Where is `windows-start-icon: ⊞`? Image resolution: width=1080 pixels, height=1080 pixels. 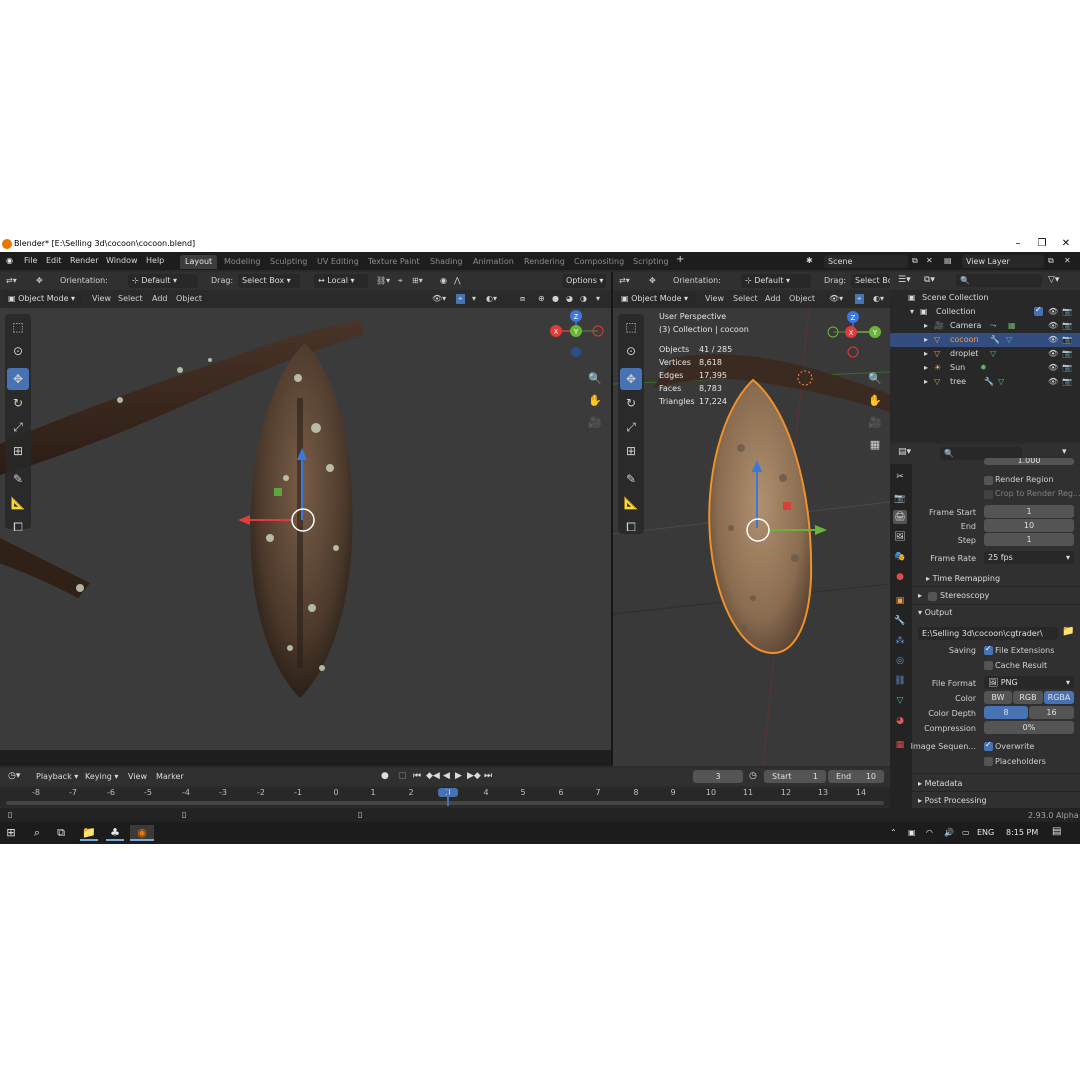 windows-start-icon: ⊞ is located at coordinates (11, 833).